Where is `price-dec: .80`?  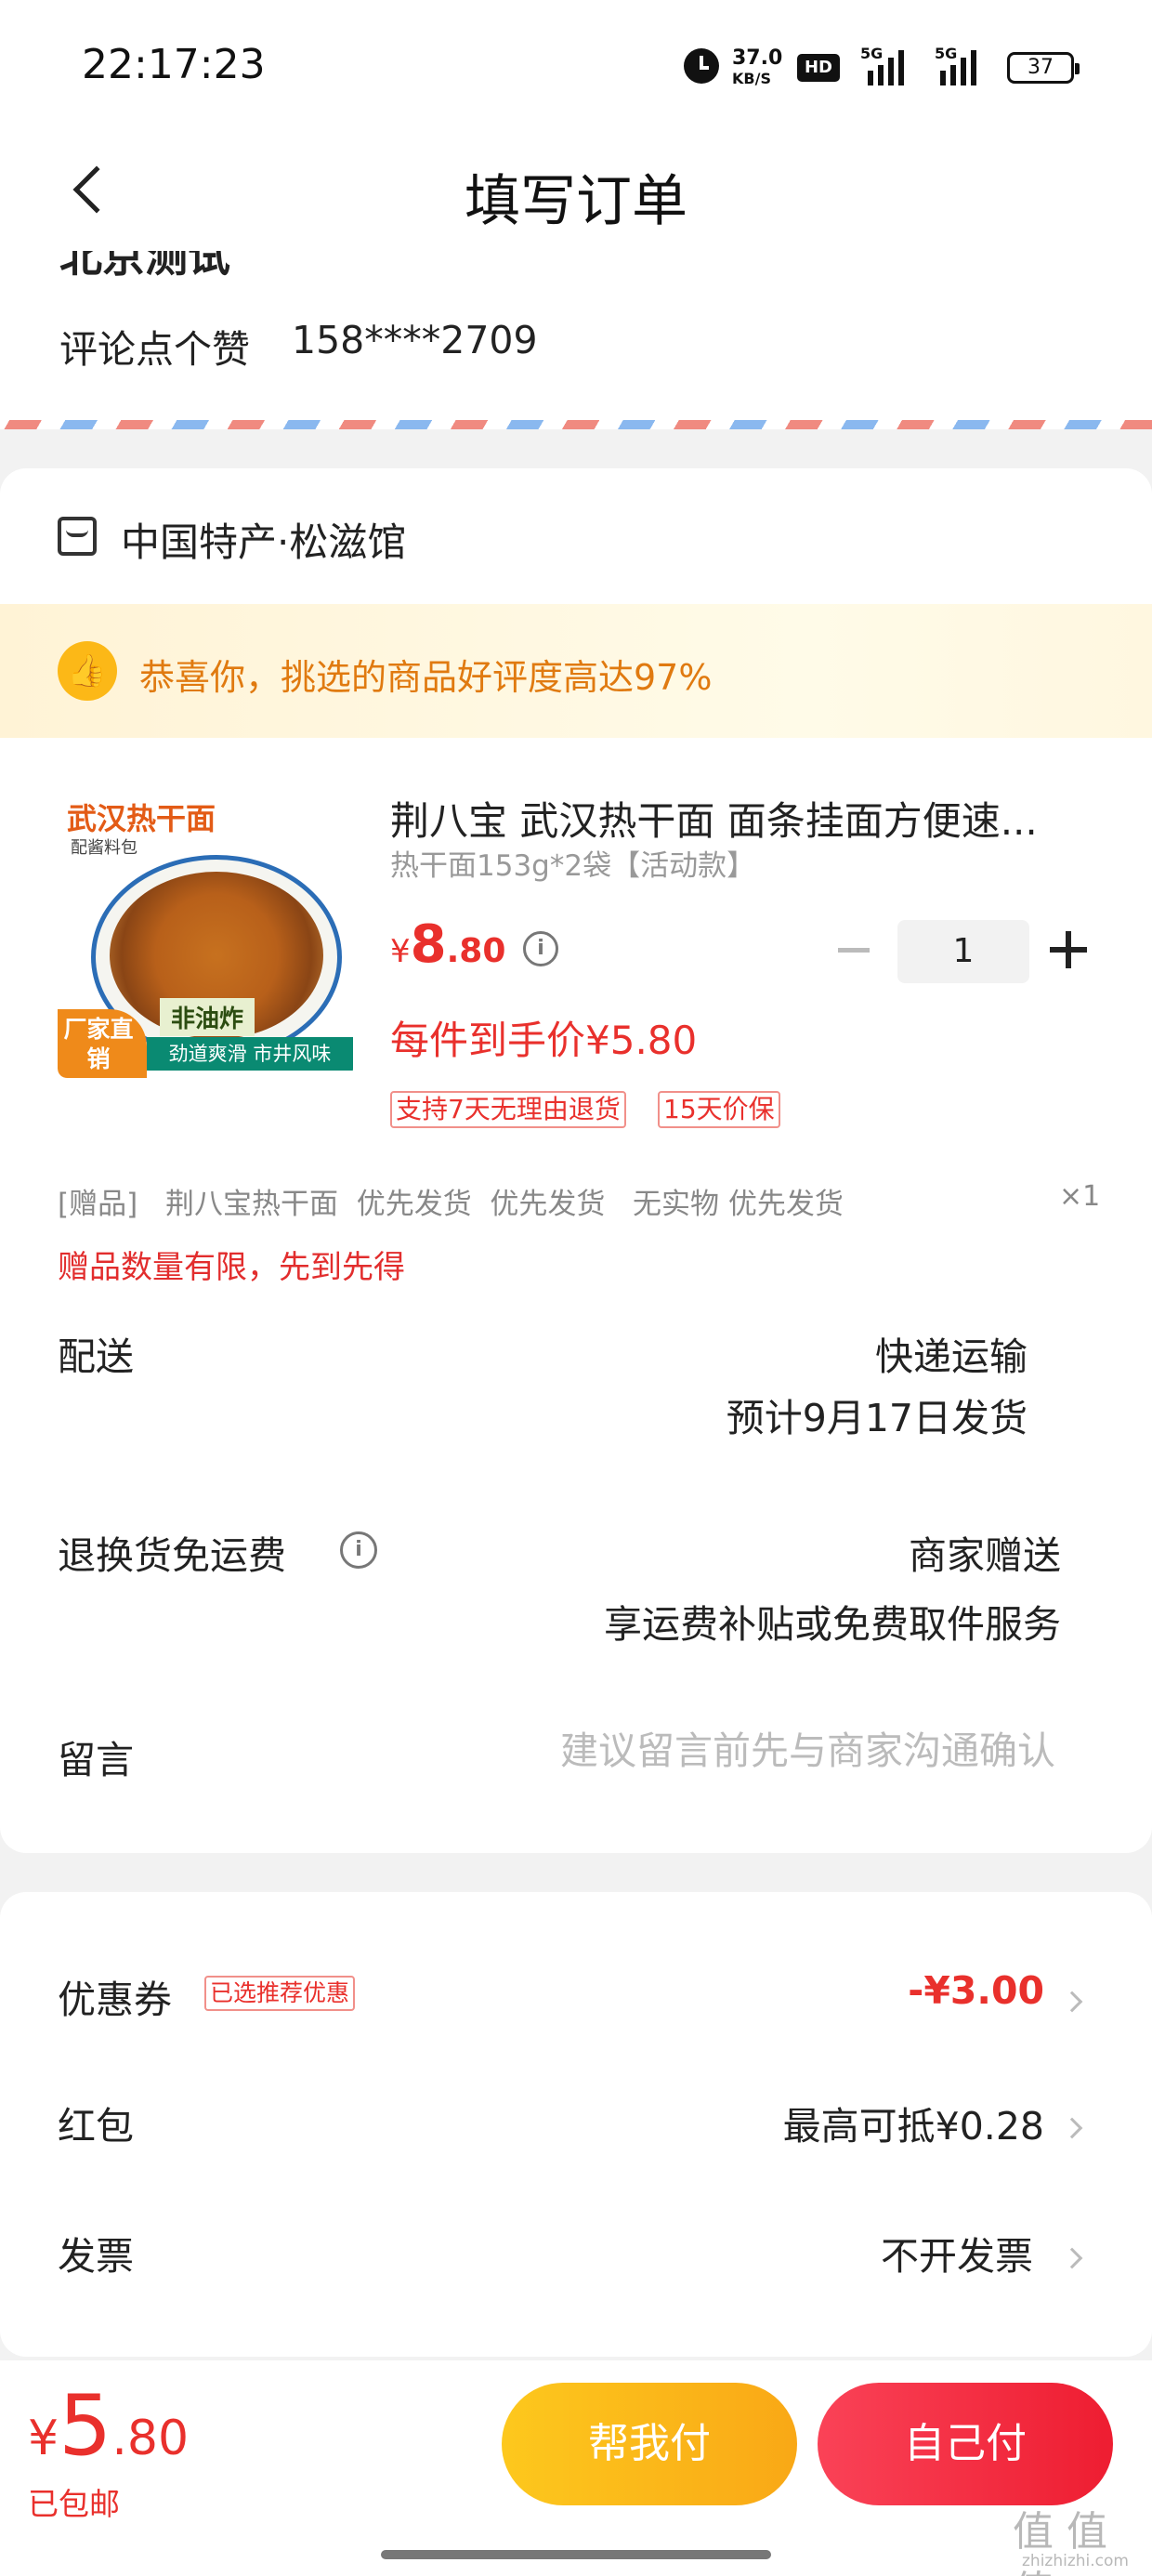 price-dec: .80 is located at coordinates (476, 951).